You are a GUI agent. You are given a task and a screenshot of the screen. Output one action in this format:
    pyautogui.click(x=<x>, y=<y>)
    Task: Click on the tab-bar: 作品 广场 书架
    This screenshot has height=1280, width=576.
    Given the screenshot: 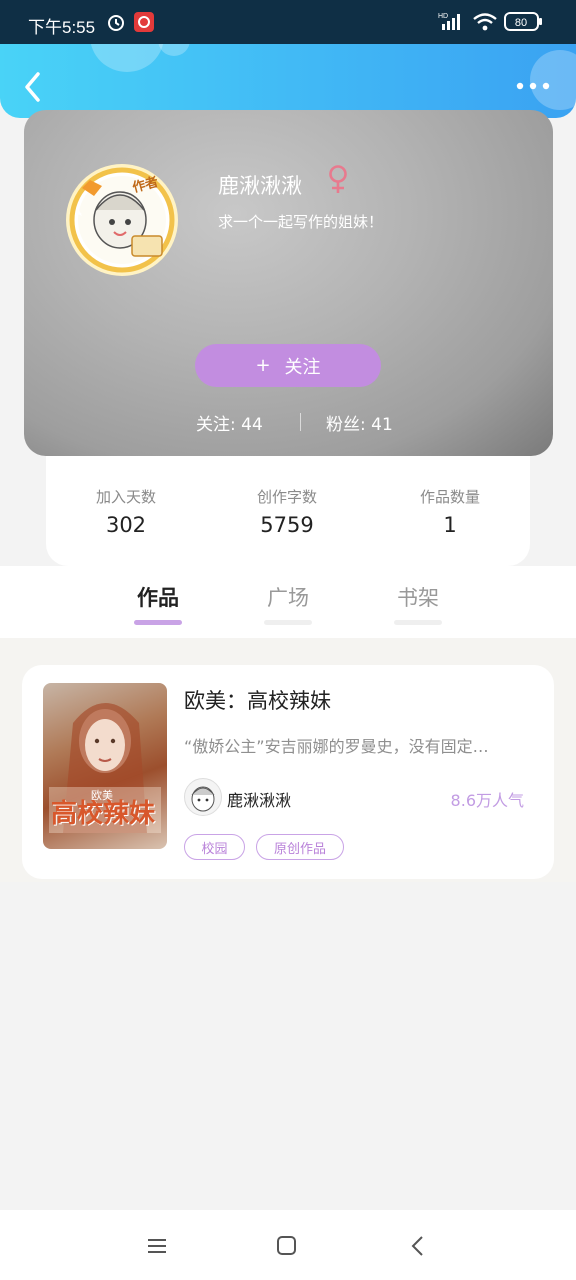 What is the action you would take?
    pyautogui.click(x=288, y=602)
    